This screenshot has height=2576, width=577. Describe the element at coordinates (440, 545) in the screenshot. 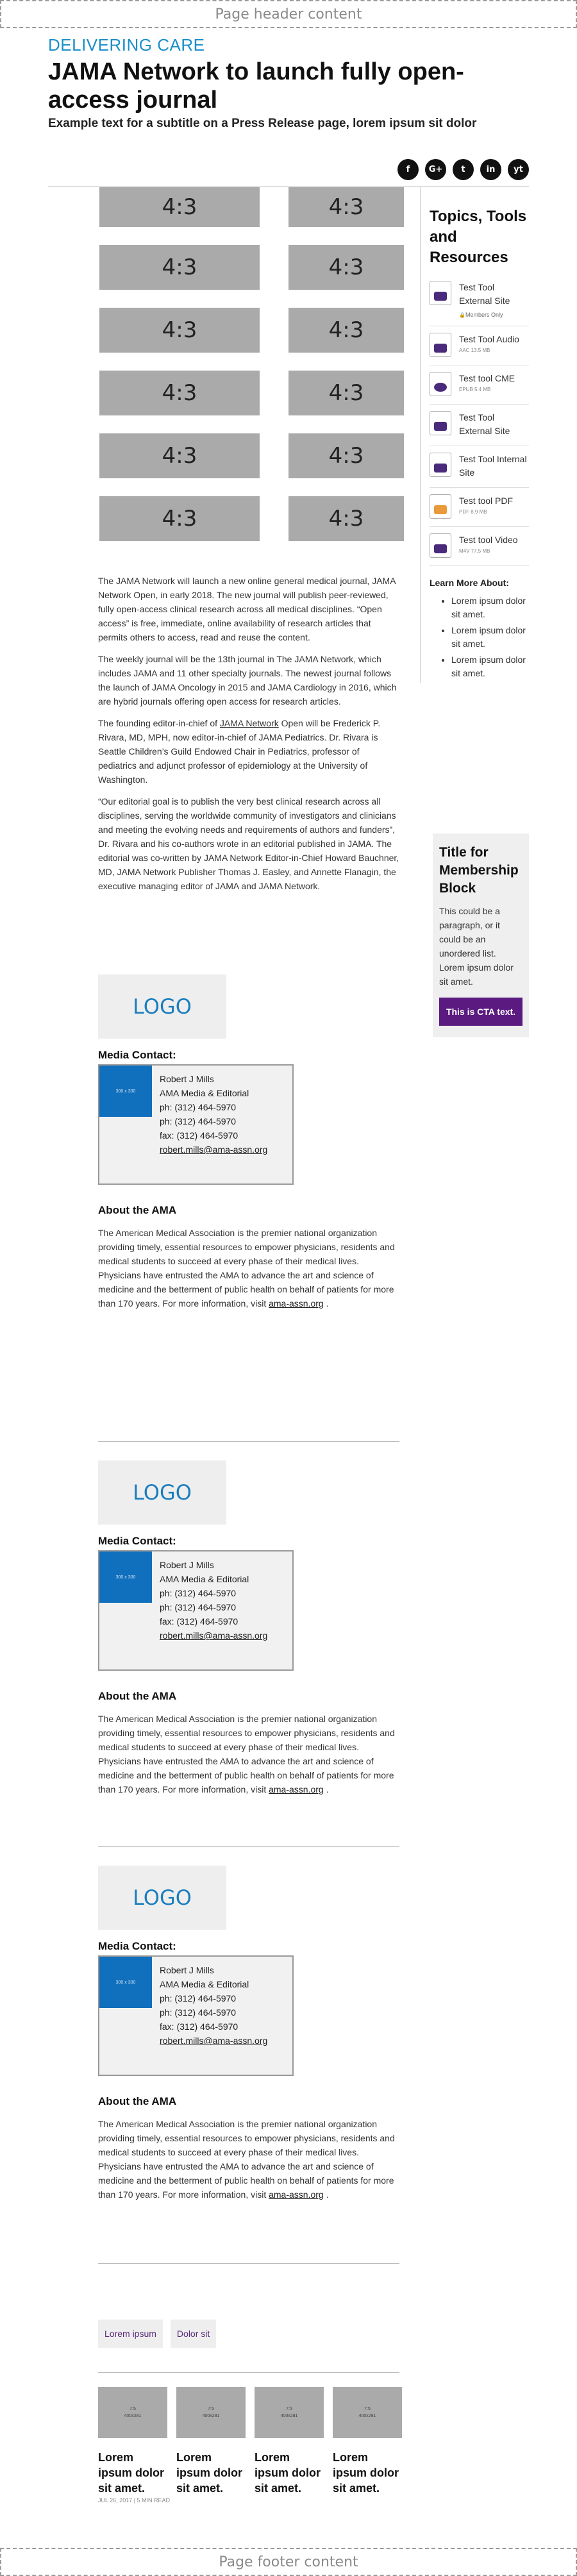

I see `video-icon` at that location.